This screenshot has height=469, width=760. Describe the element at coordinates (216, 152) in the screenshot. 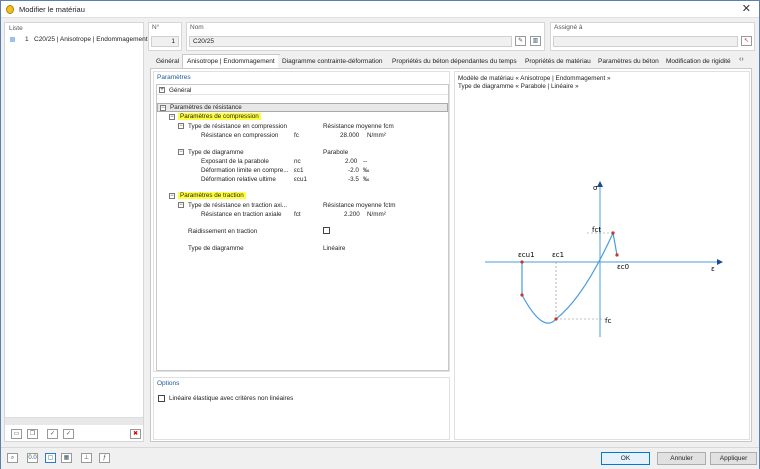

I see `diag-type-label: Type de diagramme` at that location.